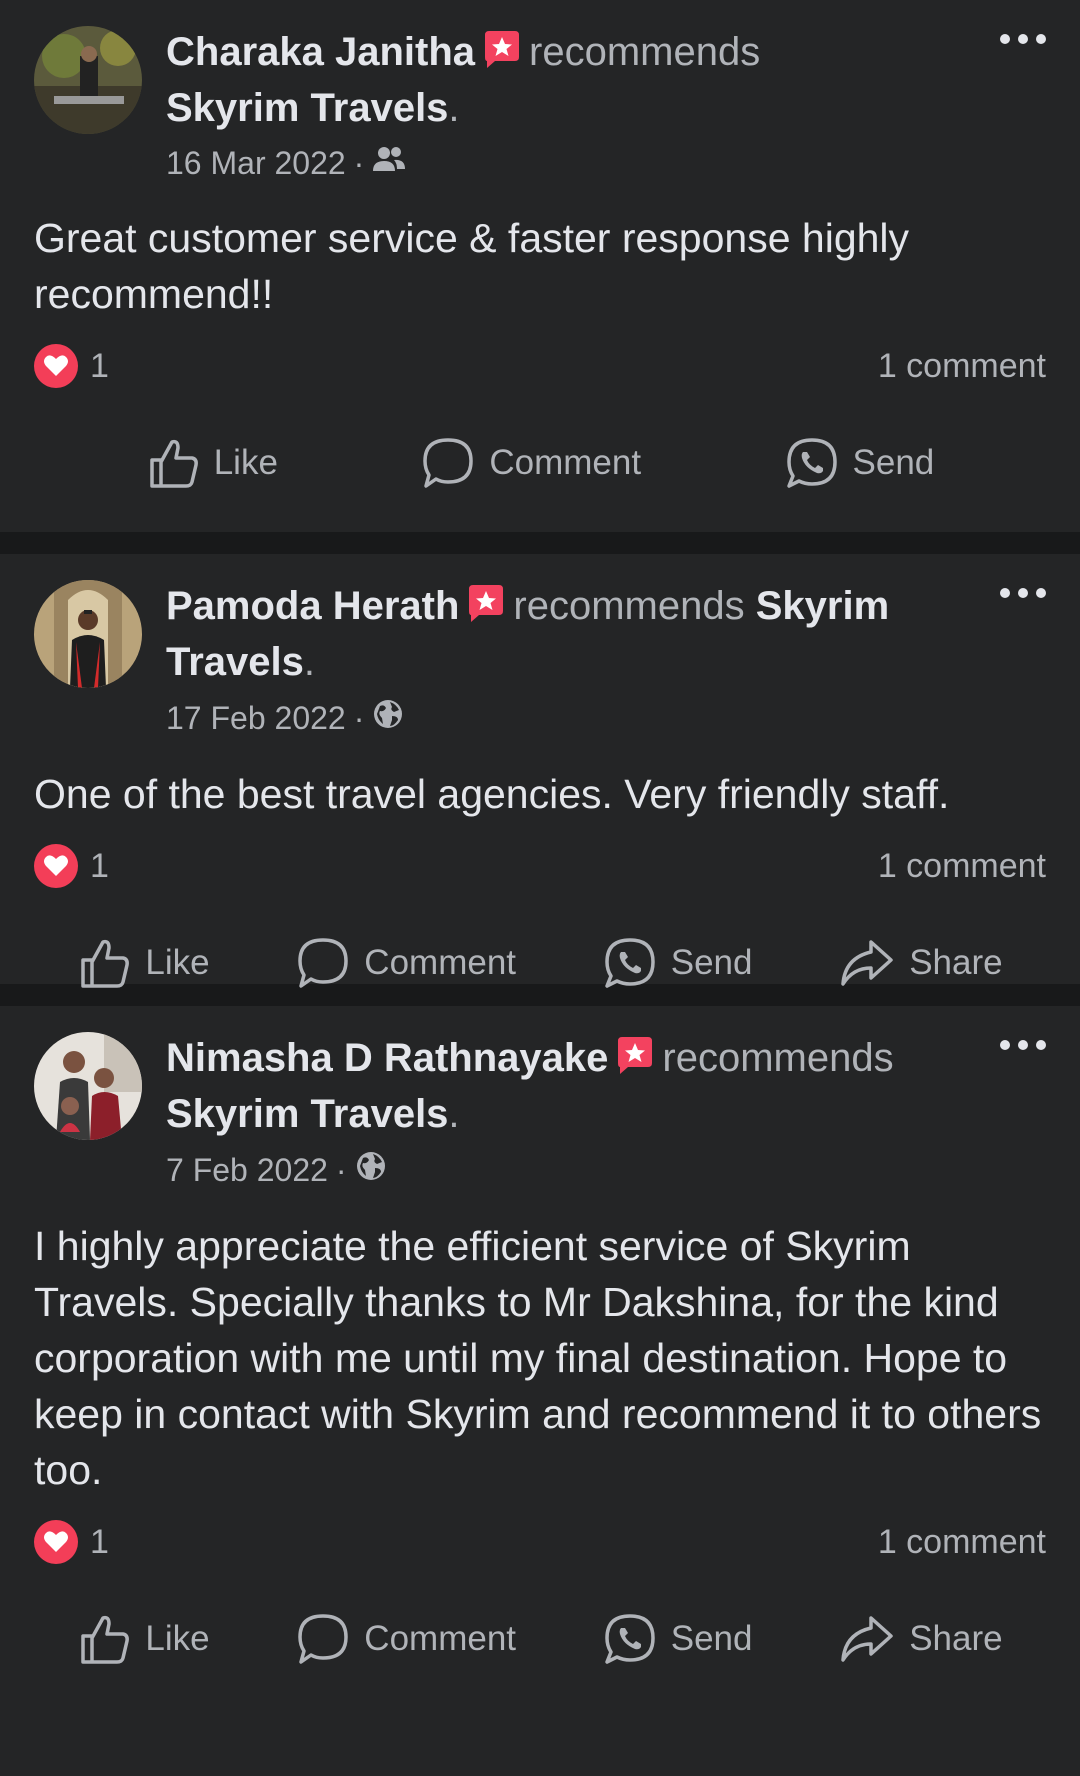 The image size is (1080, 1776). What do you see at coordinates (566, 1170) in the screenshot?
I see `post-meta: 7 Feb 2022 ·` at bounding box center [566, 1170].